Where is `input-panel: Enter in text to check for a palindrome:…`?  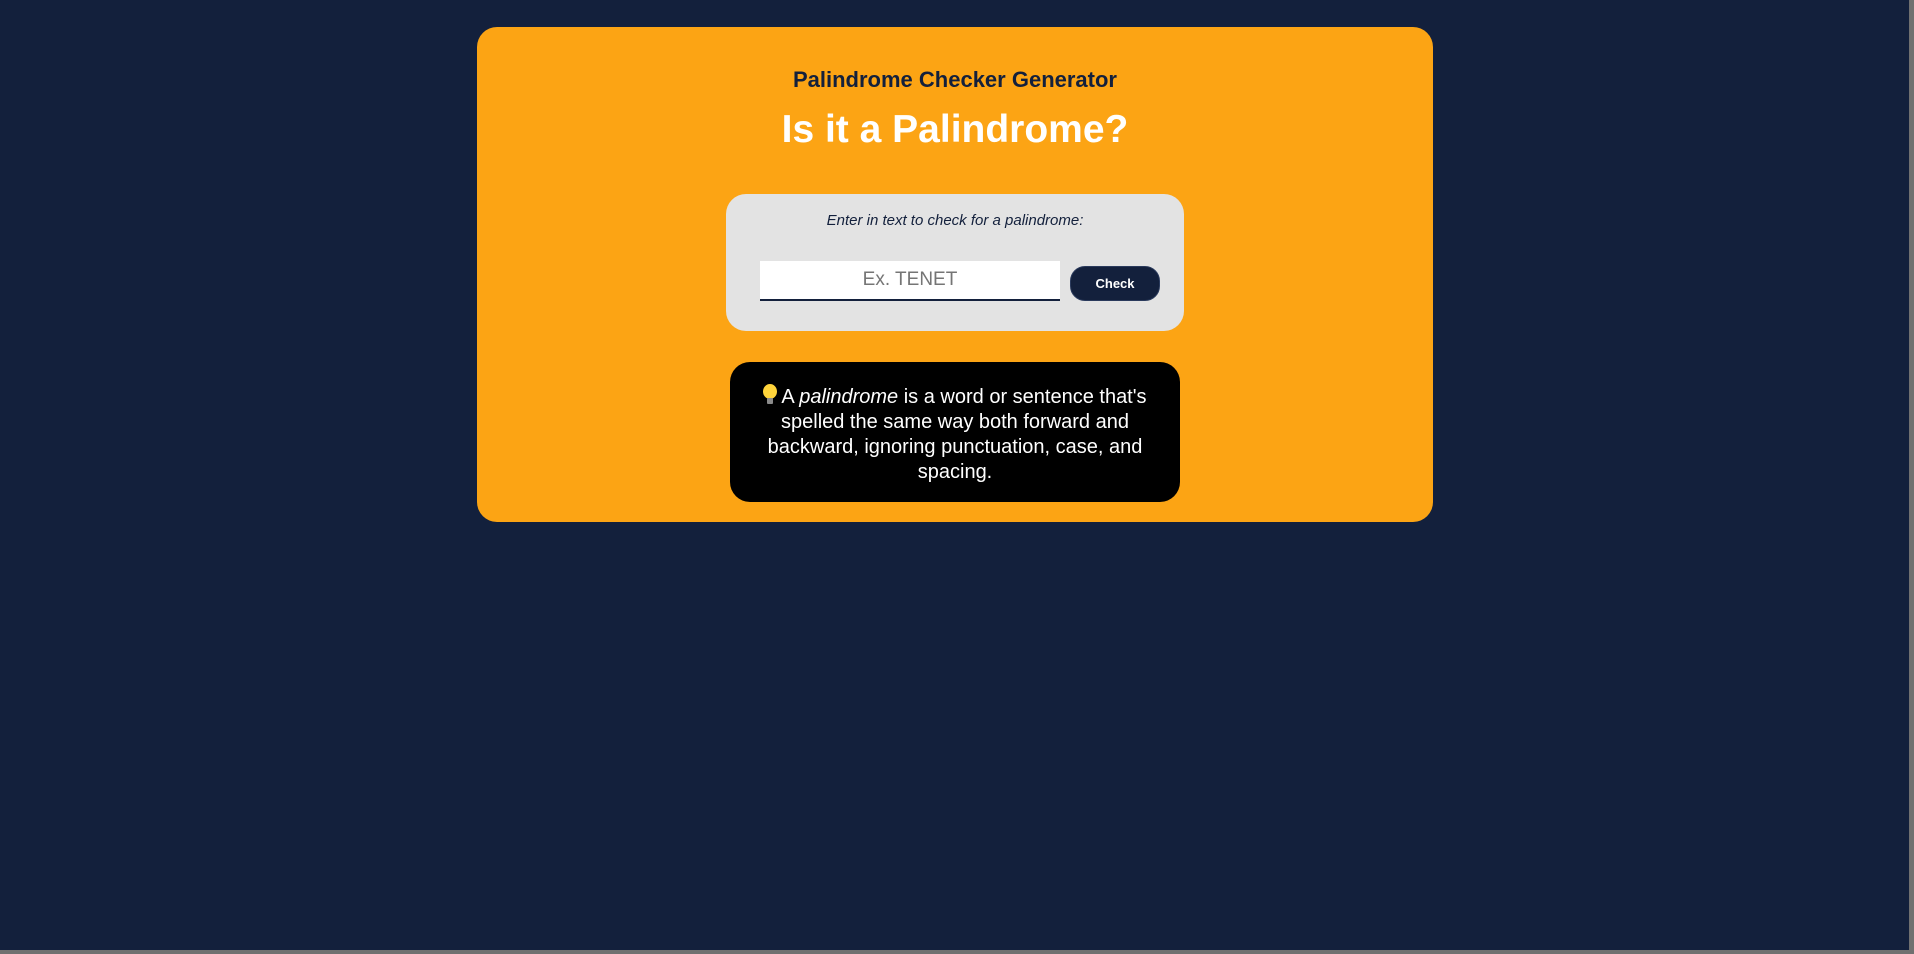 input-panel: Enter in text to check for a palindrome:… is located at coordinates (955, 262).